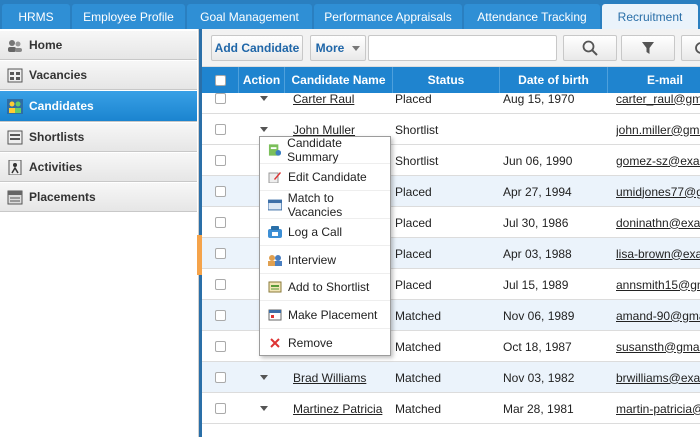 This screenshot has height=437, width=700. I want to click on menu-item-make-placement: Make Placement, so click(325, 315).